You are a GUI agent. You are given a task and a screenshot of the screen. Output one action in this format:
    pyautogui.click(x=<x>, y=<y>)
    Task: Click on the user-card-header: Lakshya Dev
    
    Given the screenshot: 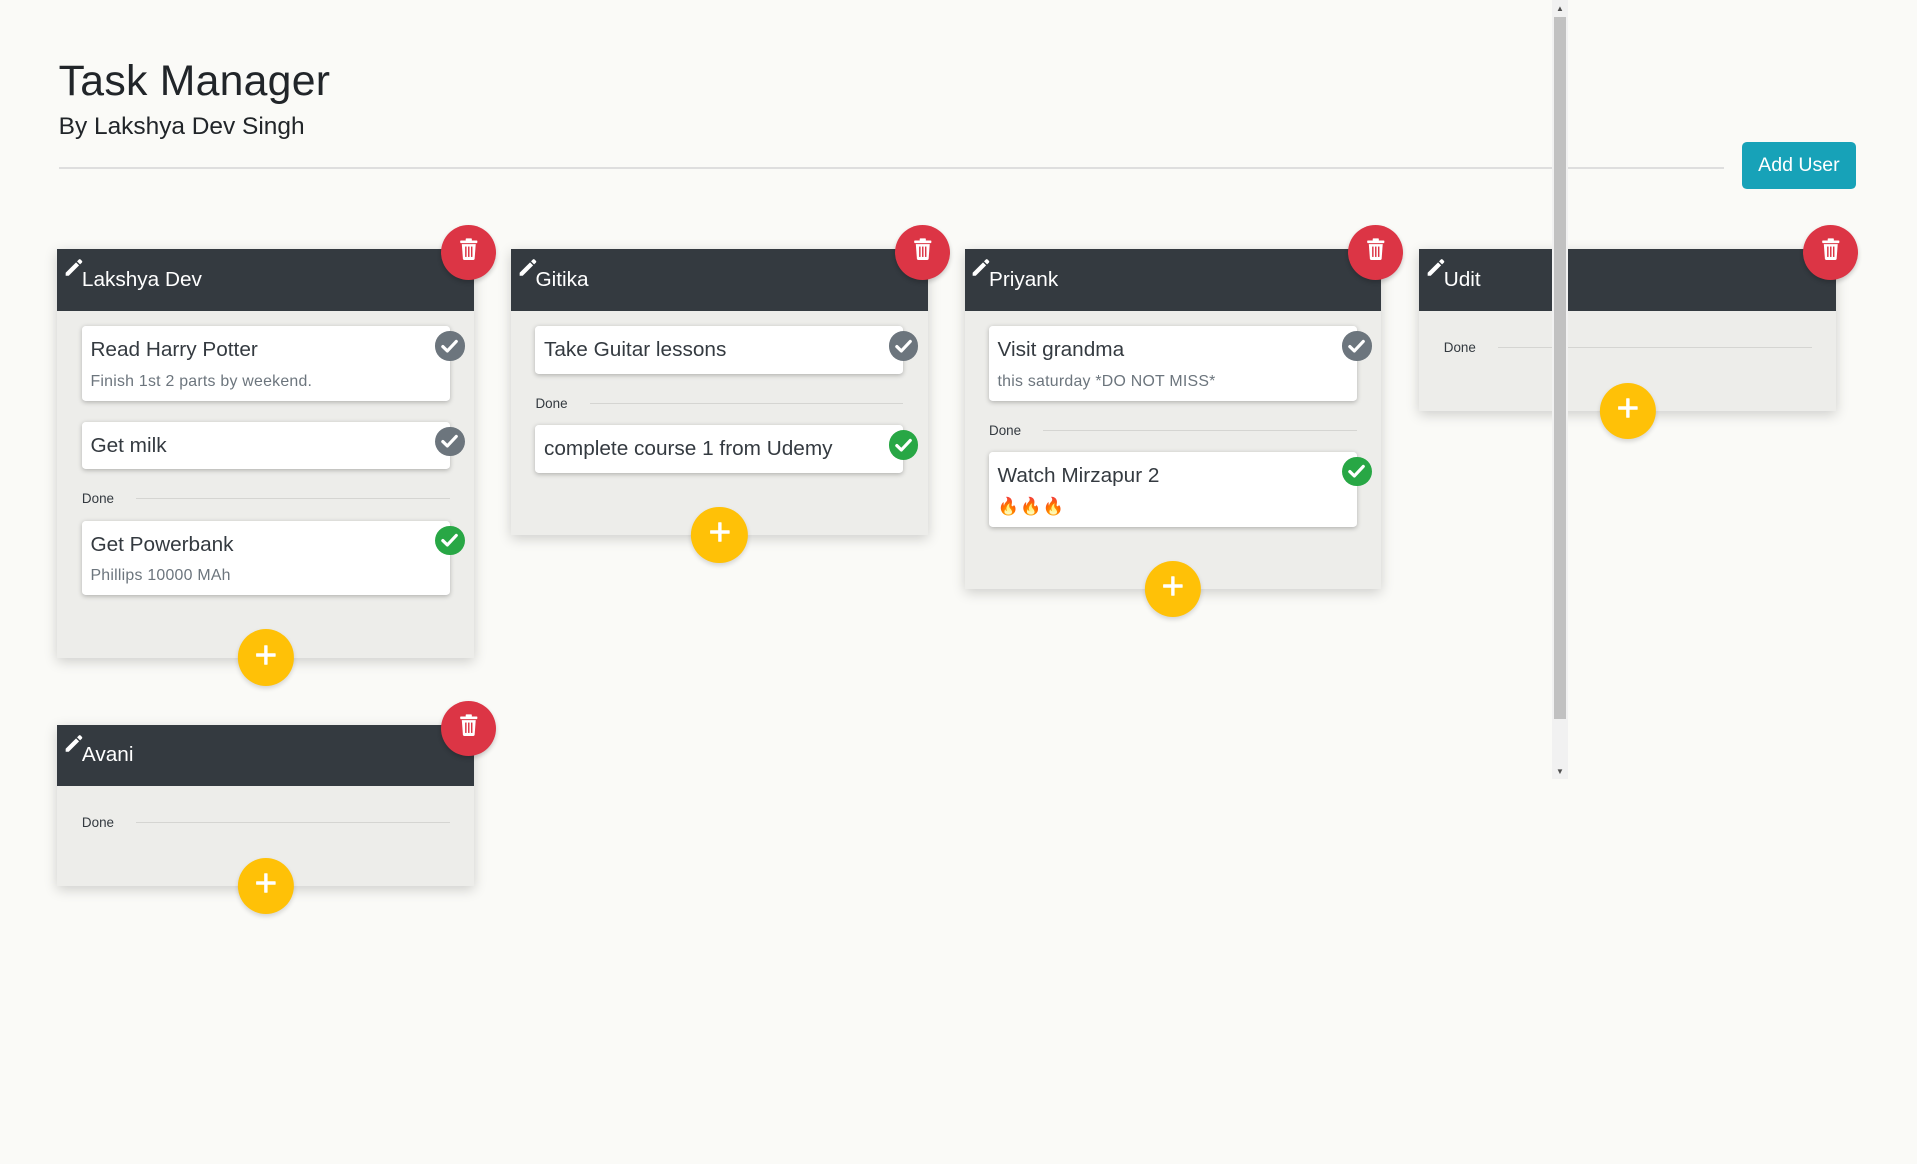 What is the action you would take?
    pyautogui.click(x=277, y=267)
    